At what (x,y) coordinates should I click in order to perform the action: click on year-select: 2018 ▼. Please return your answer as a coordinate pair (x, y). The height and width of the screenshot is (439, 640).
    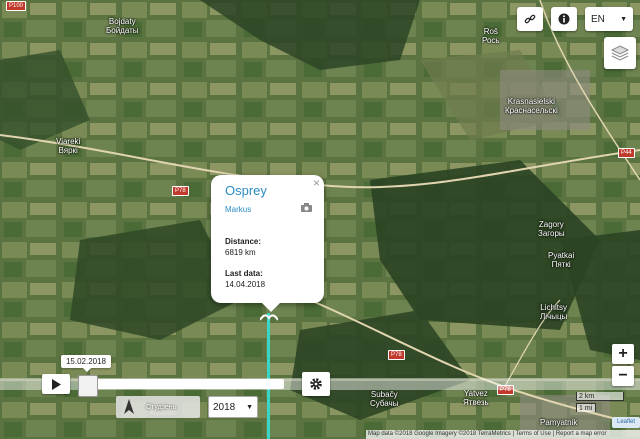
    Looking at the image, I should click on (233, 407).